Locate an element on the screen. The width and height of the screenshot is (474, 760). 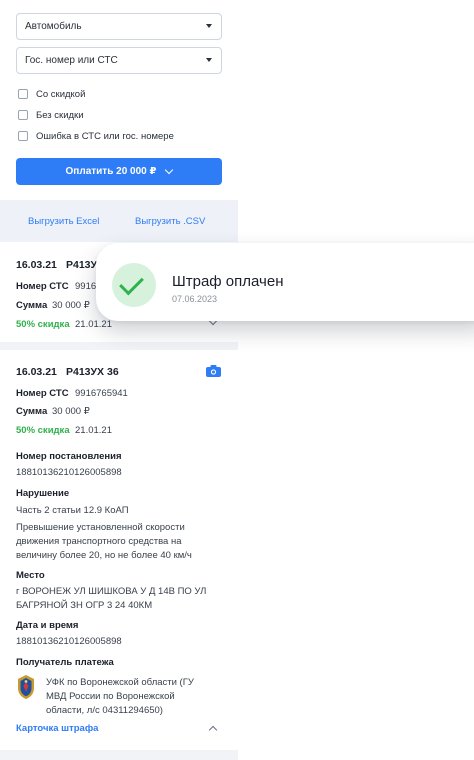
card2-sum-value: 30 000 ₽ is located at coordinates (71, 411).